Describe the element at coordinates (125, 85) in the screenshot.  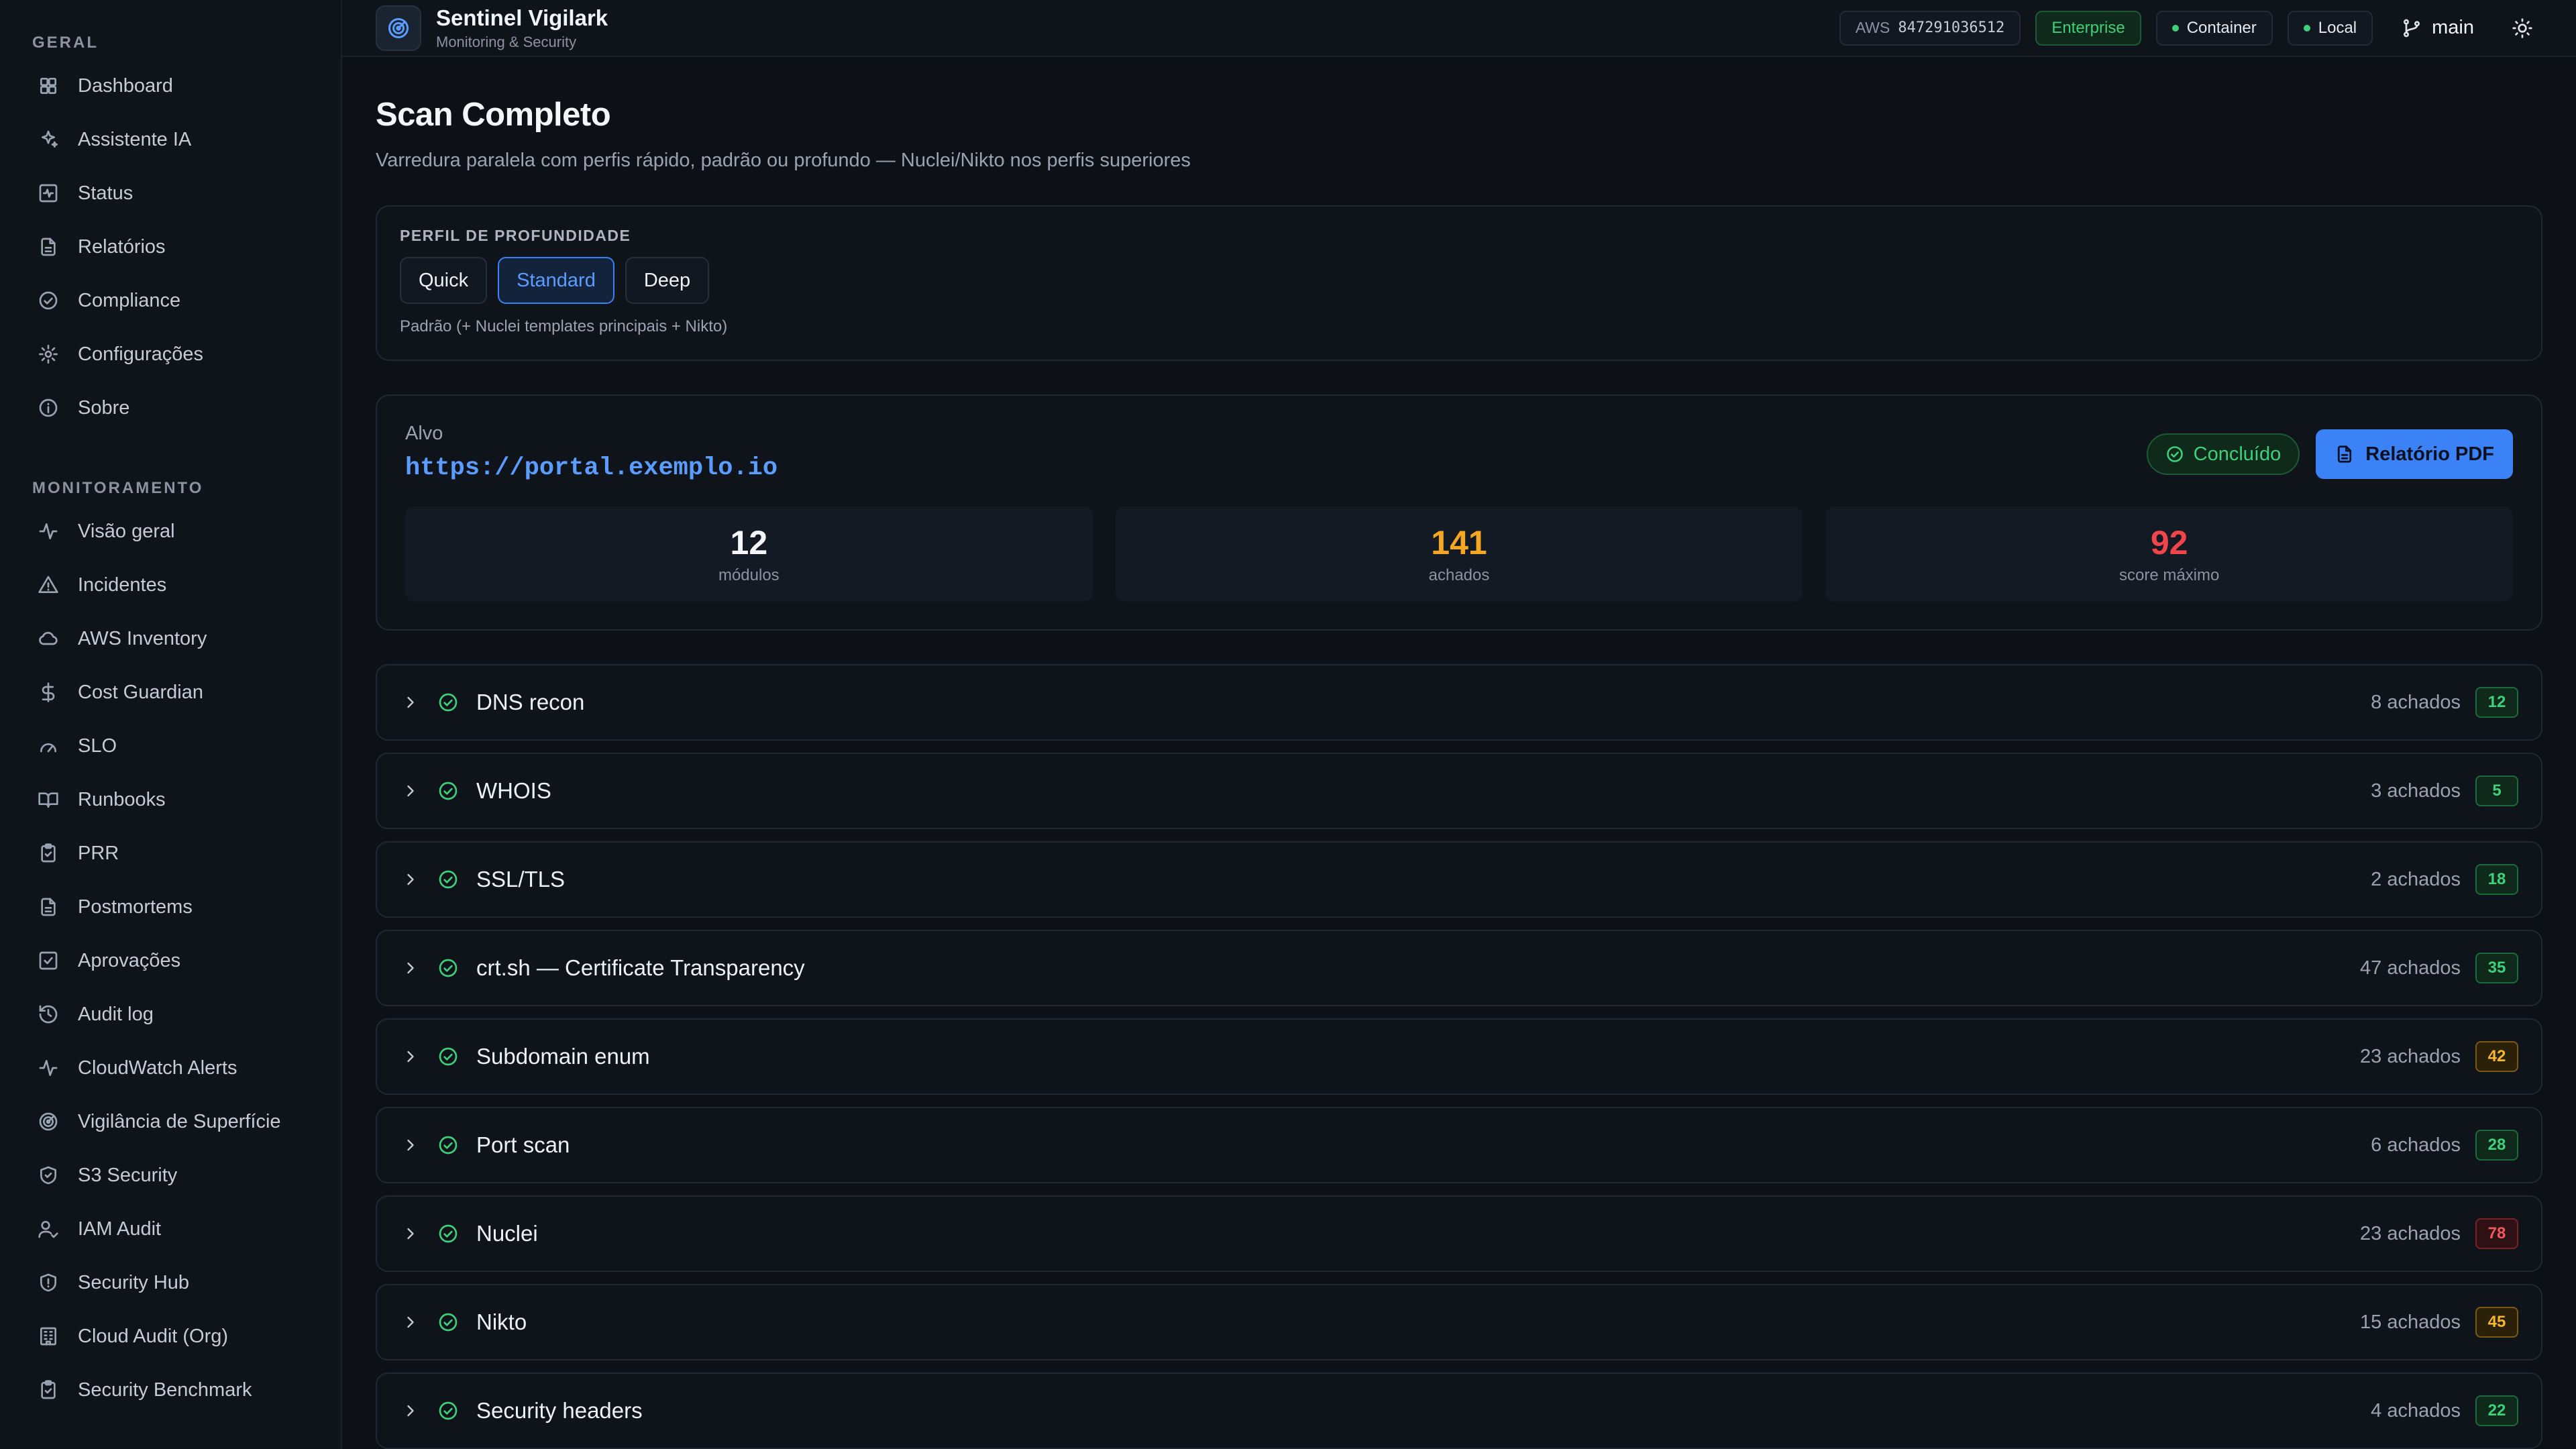
I see `sidebar-item-label: Dashboard` at that location.